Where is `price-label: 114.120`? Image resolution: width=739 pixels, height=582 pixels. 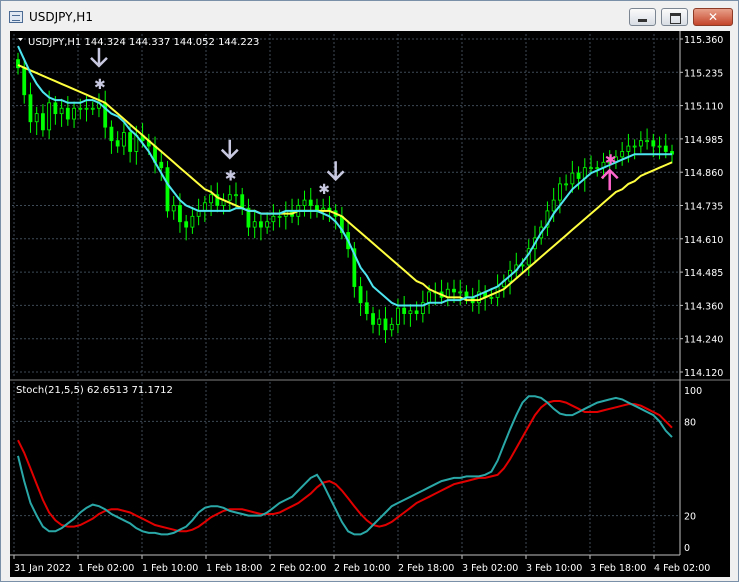 price-label: 114.120 is located at coordinates (703, 373).